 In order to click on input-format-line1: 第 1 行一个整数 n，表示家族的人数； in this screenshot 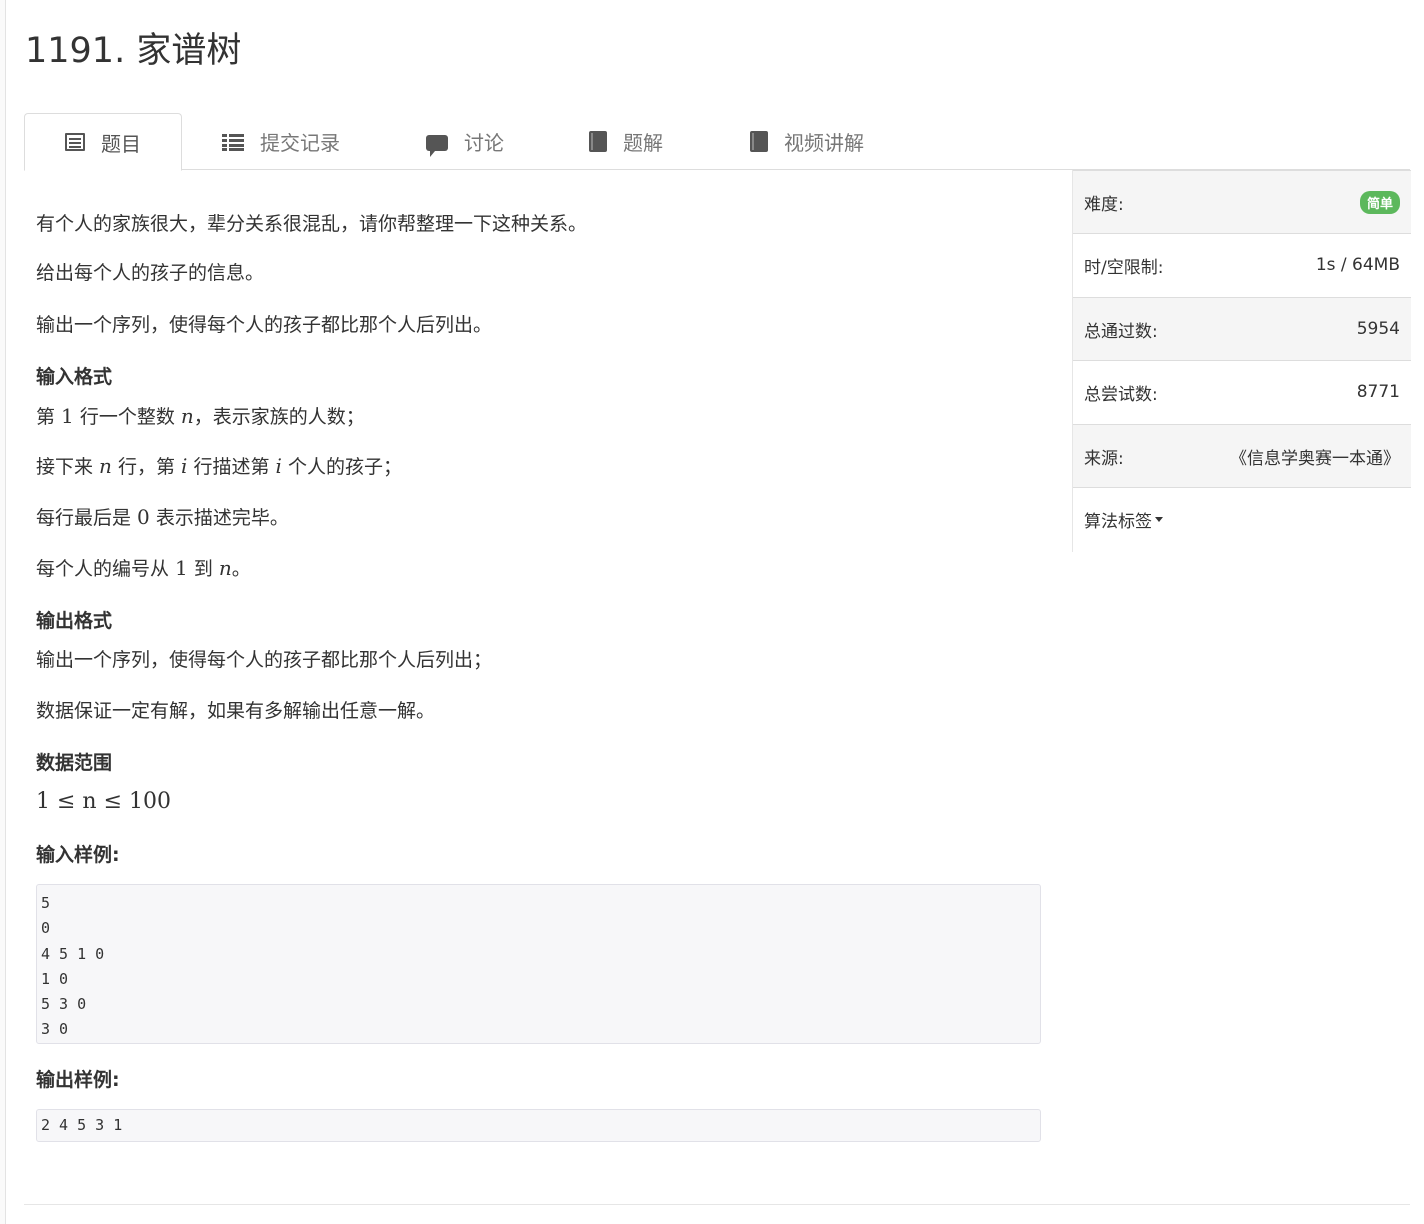, I will do `click(200, 416)`.